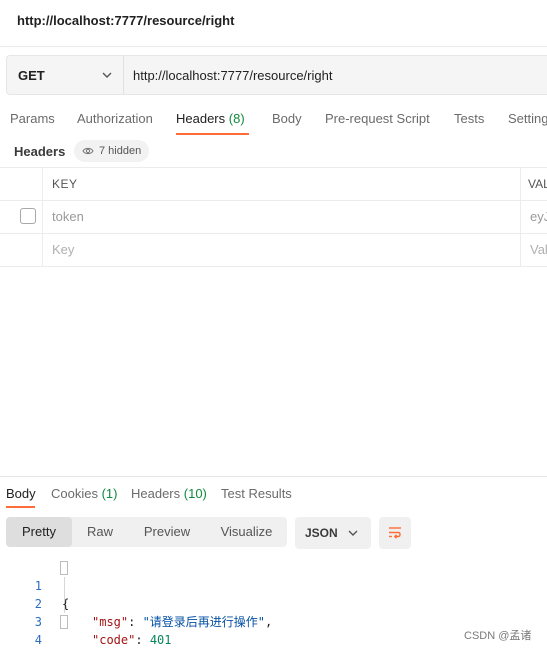 The height and width of the screenshot is (649, 547). Describe the element at coordinates (20, 507) in the screenshot. I see `response-active-tab-indicator` at that location.